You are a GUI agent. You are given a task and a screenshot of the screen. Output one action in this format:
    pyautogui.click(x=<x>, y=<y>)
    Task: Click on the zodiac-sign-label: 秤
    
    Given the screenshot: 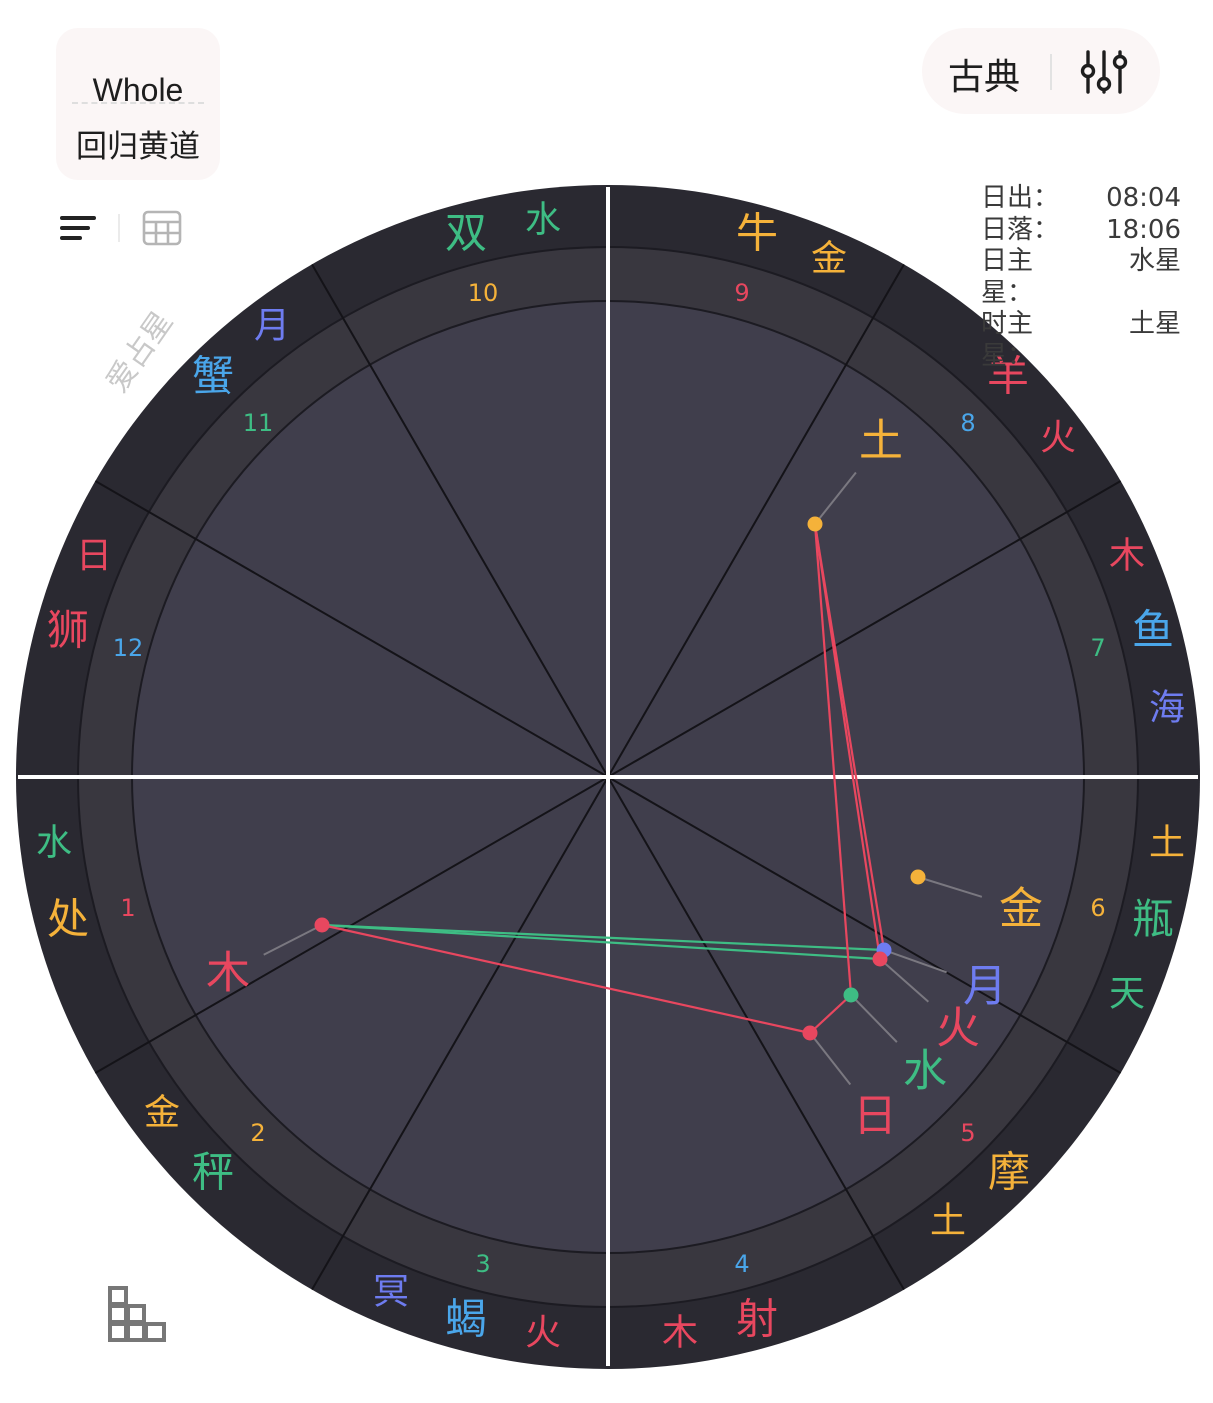 What is the action you would take?
    pyautogui.click(x=213, y=1172)
    